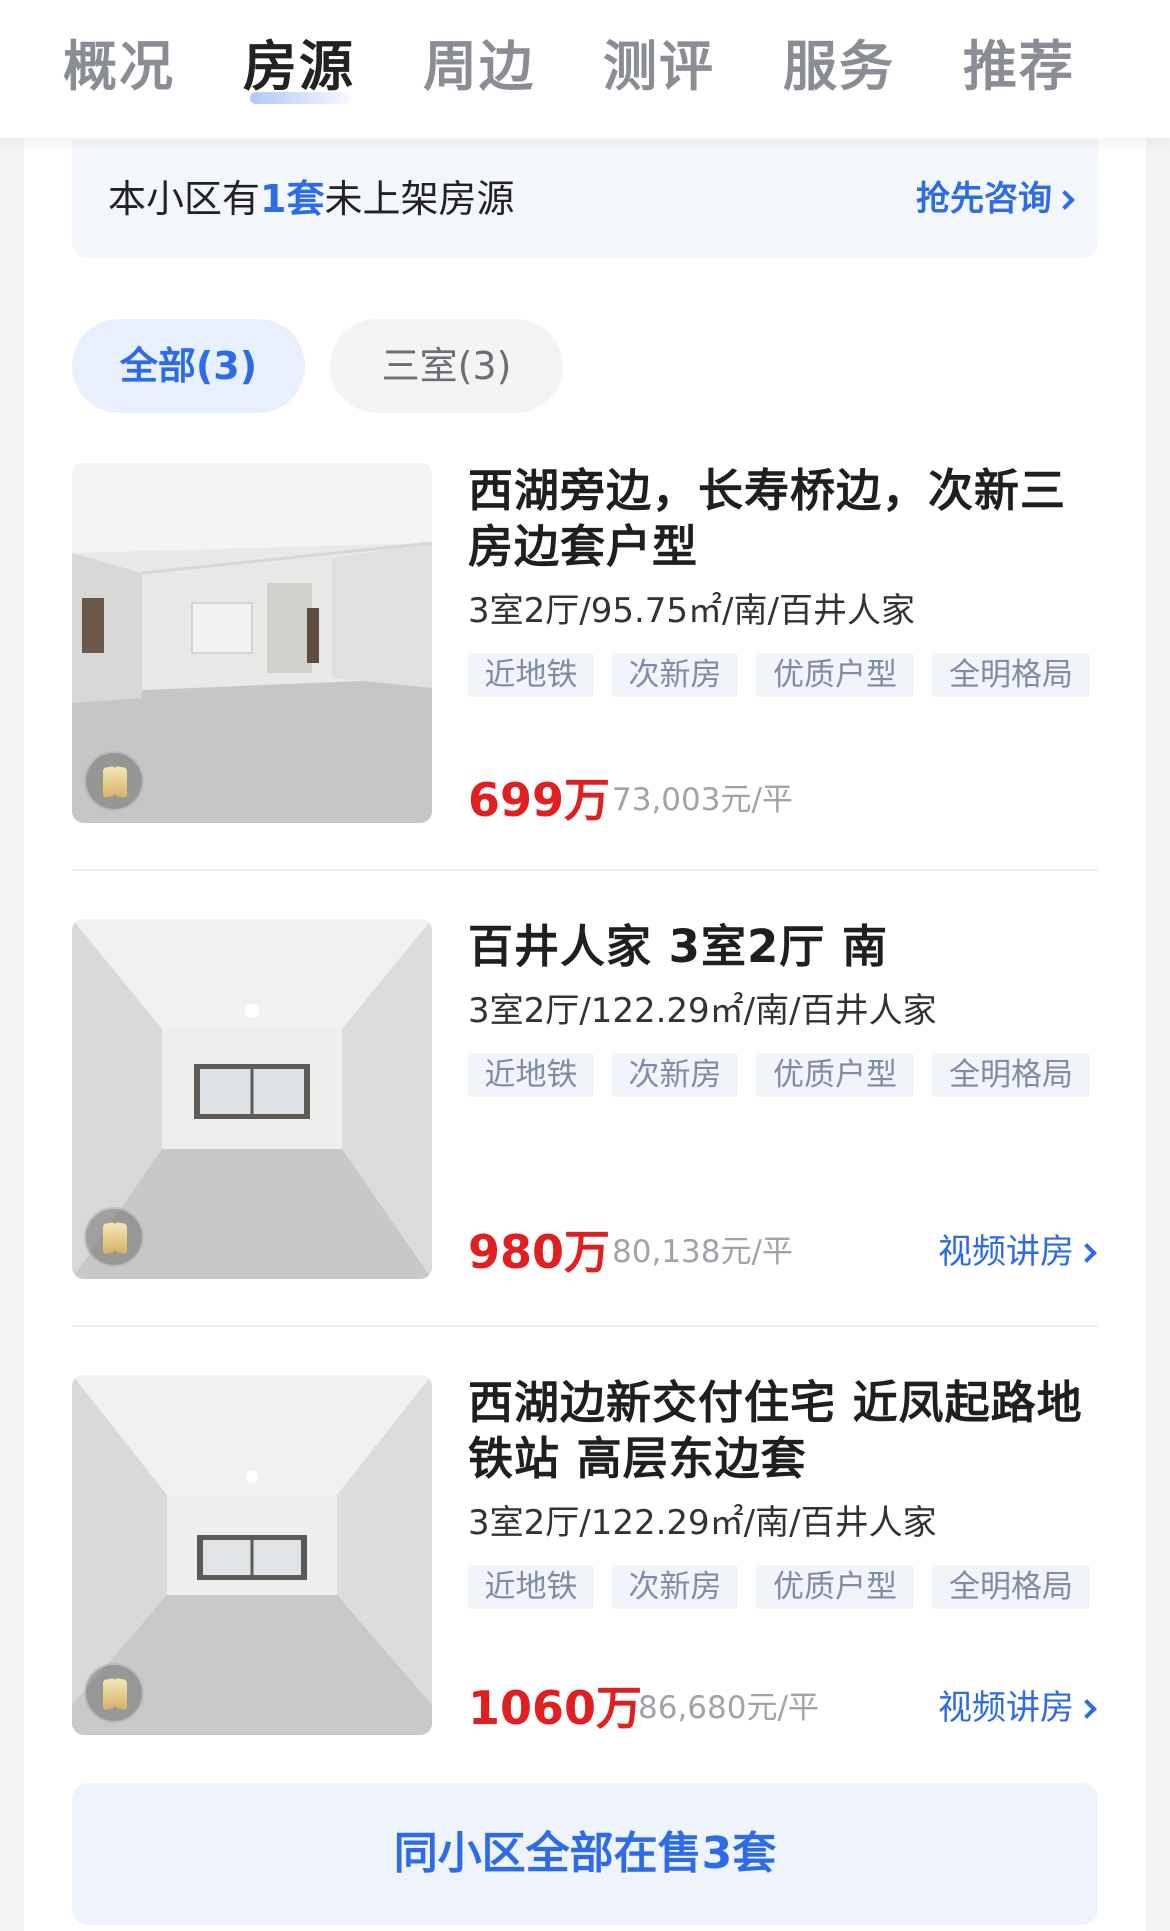 The image size is (1170, 1931). I want to click on unit-price: 86,680元/平, so click(728, 1708).